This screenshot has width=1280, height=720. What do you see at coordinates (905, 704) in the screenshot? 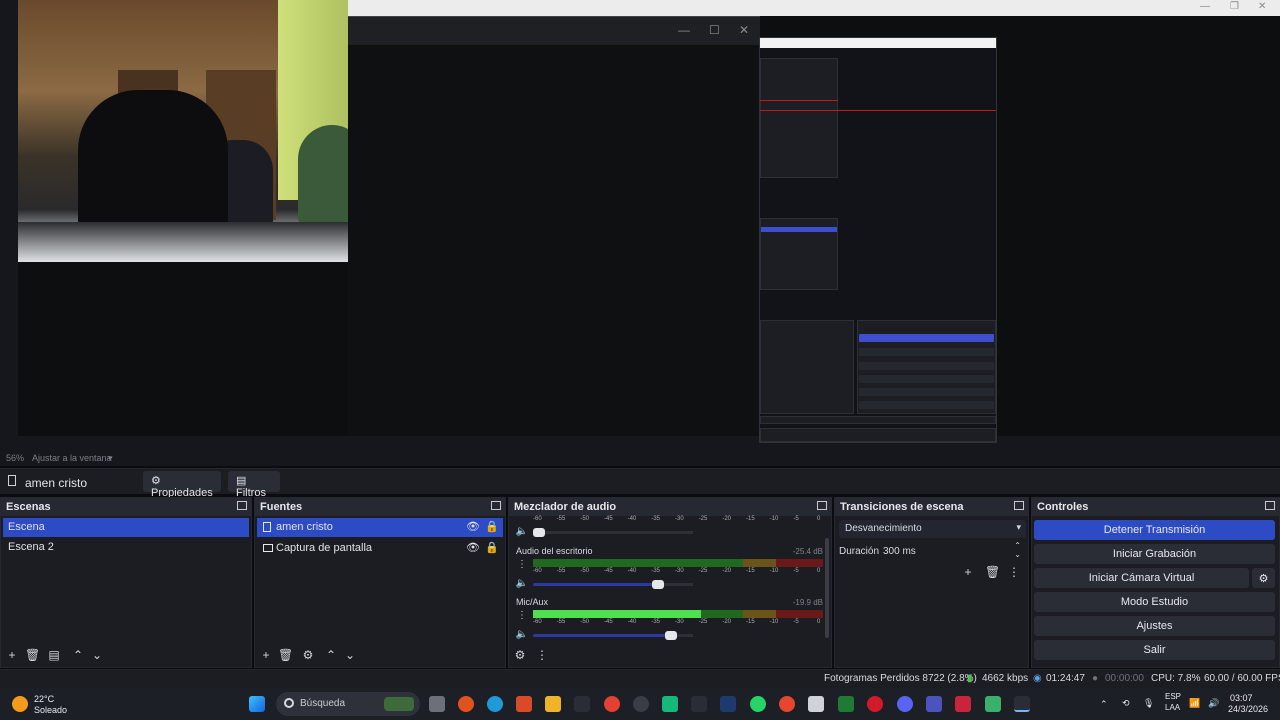
I see `discord-icon` at bounding box center [905, 704].